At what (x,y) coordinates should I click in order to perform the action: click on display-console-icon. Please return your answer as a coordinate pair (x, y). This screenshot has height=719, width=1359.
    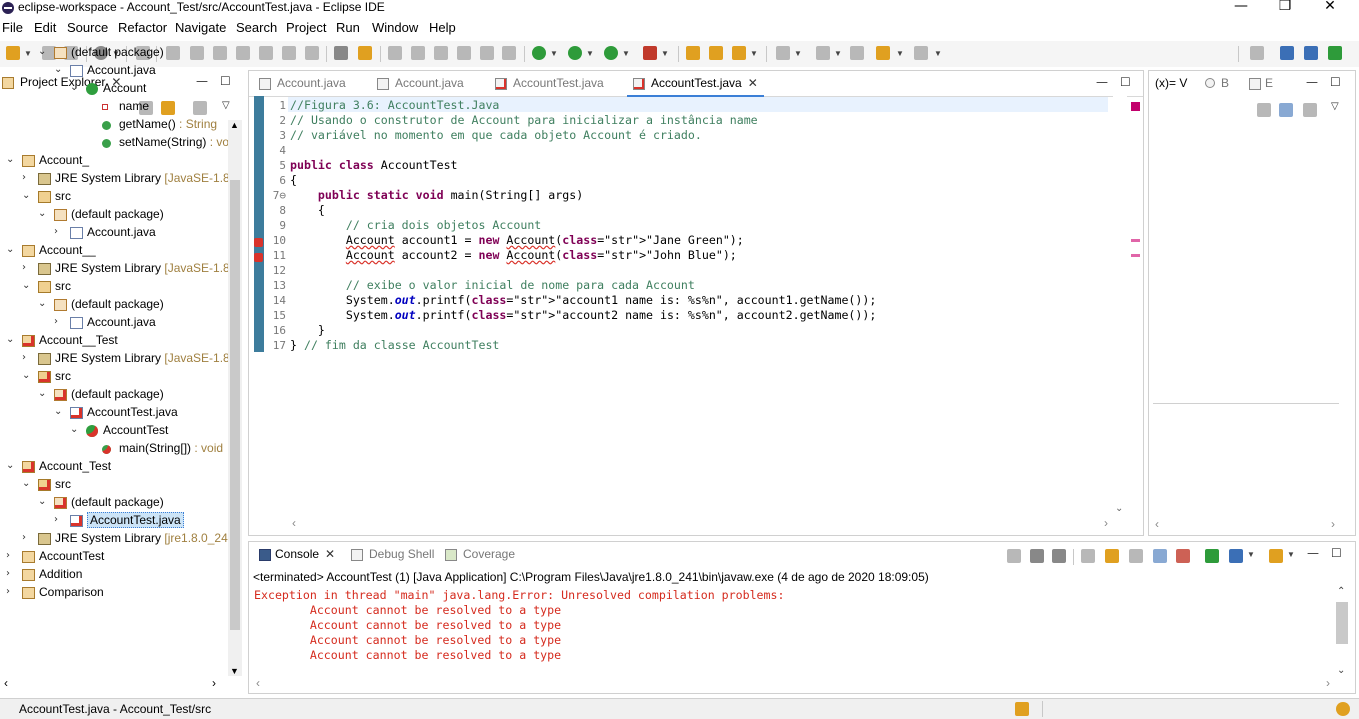
    Looking at the image, I should click on (1236, 556).